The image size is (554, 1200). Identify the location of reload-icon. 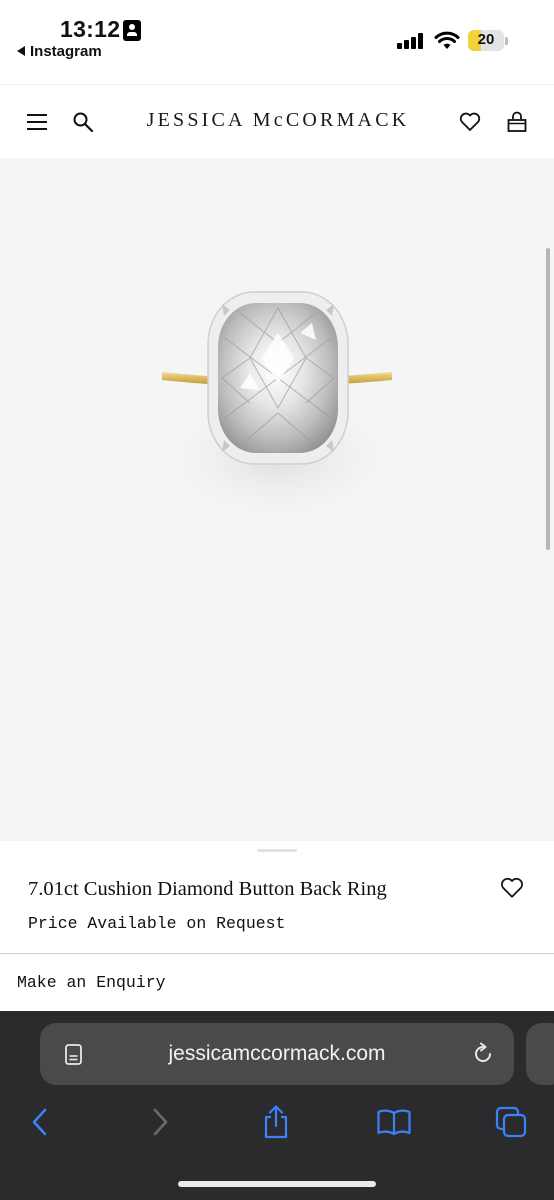
(483, 1054).